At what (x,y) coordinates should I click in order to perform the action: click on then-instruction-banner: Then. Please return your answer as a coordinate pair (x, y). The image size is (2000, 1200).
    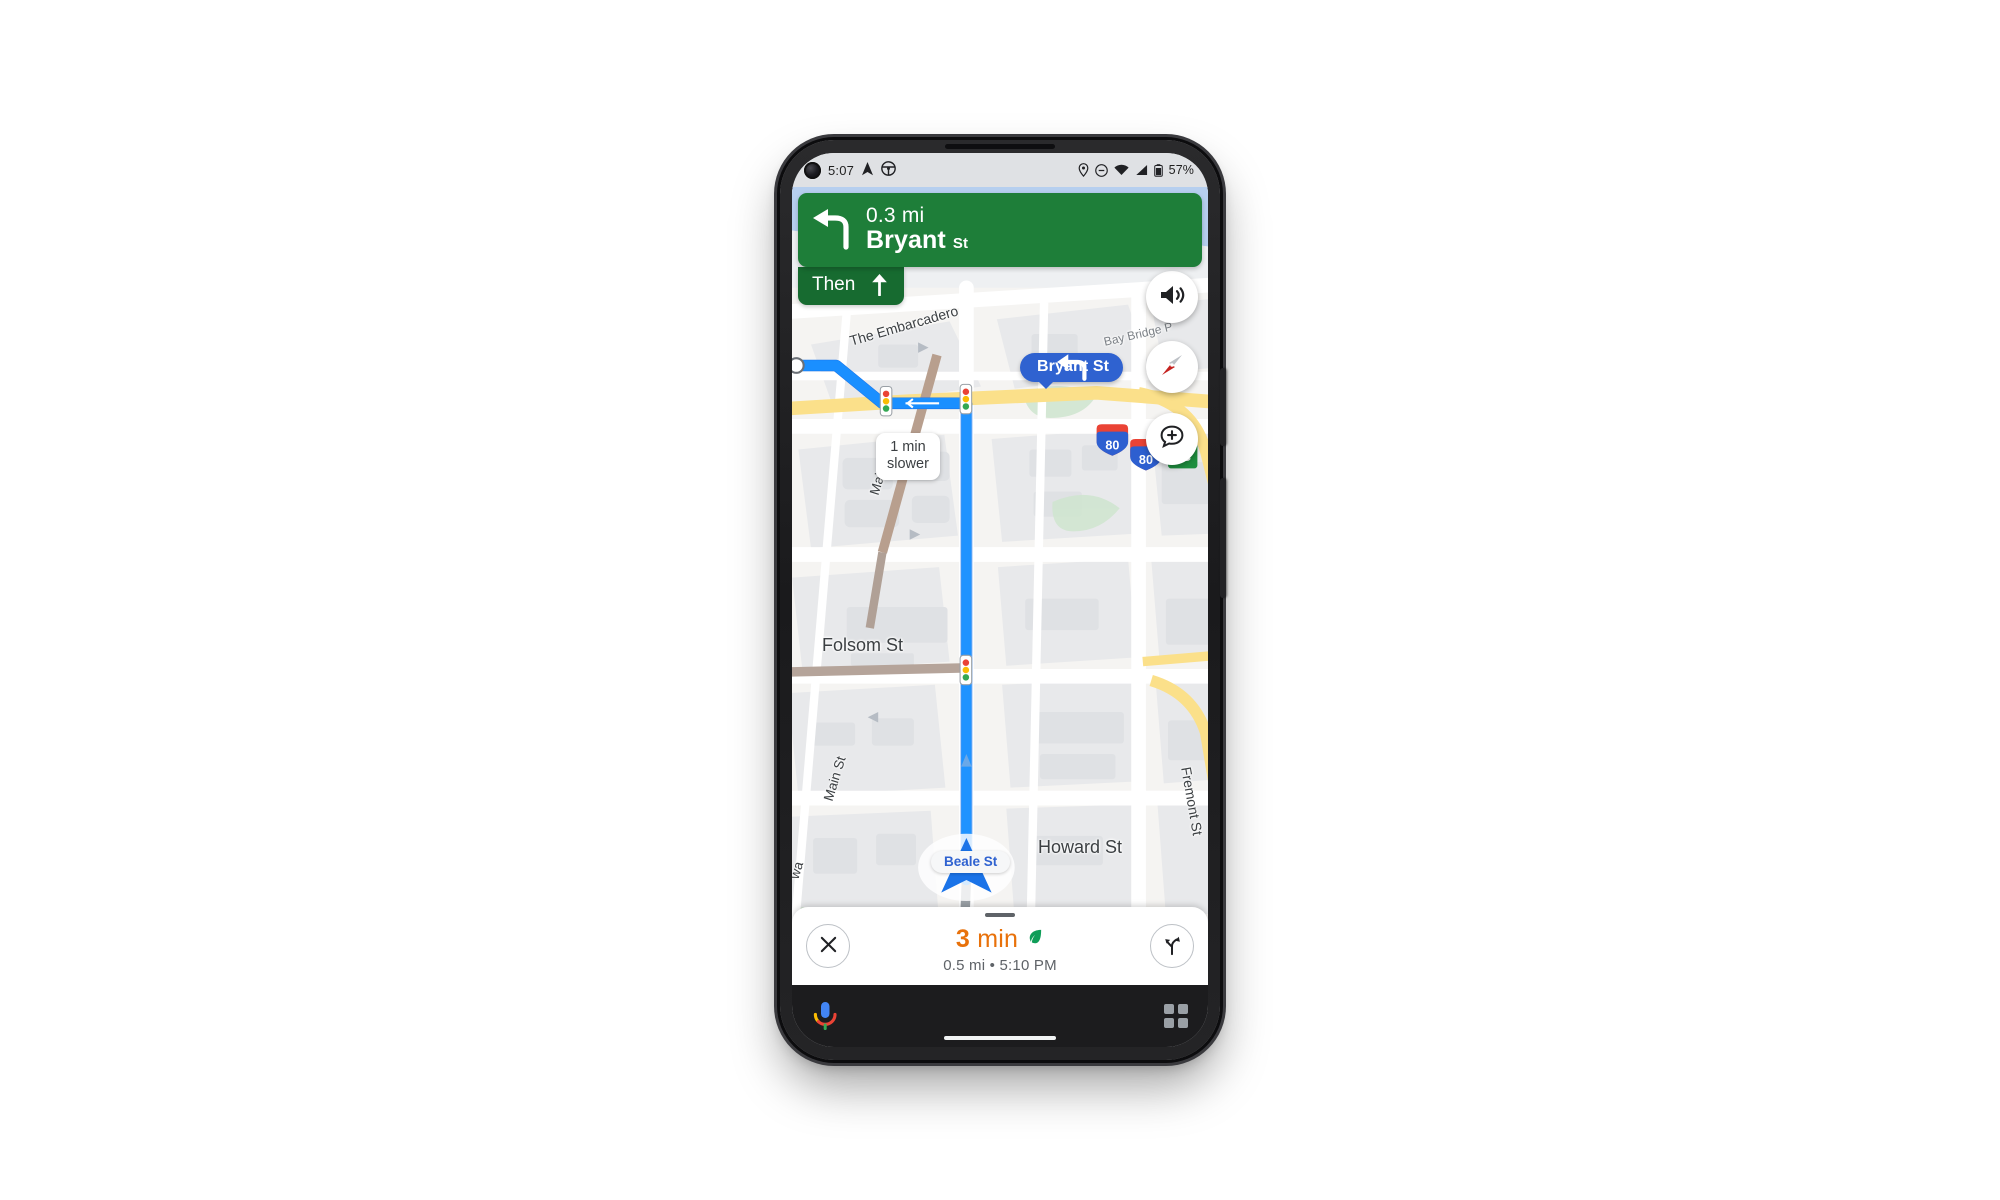
    Looking at the image, I should click on (851, 286).